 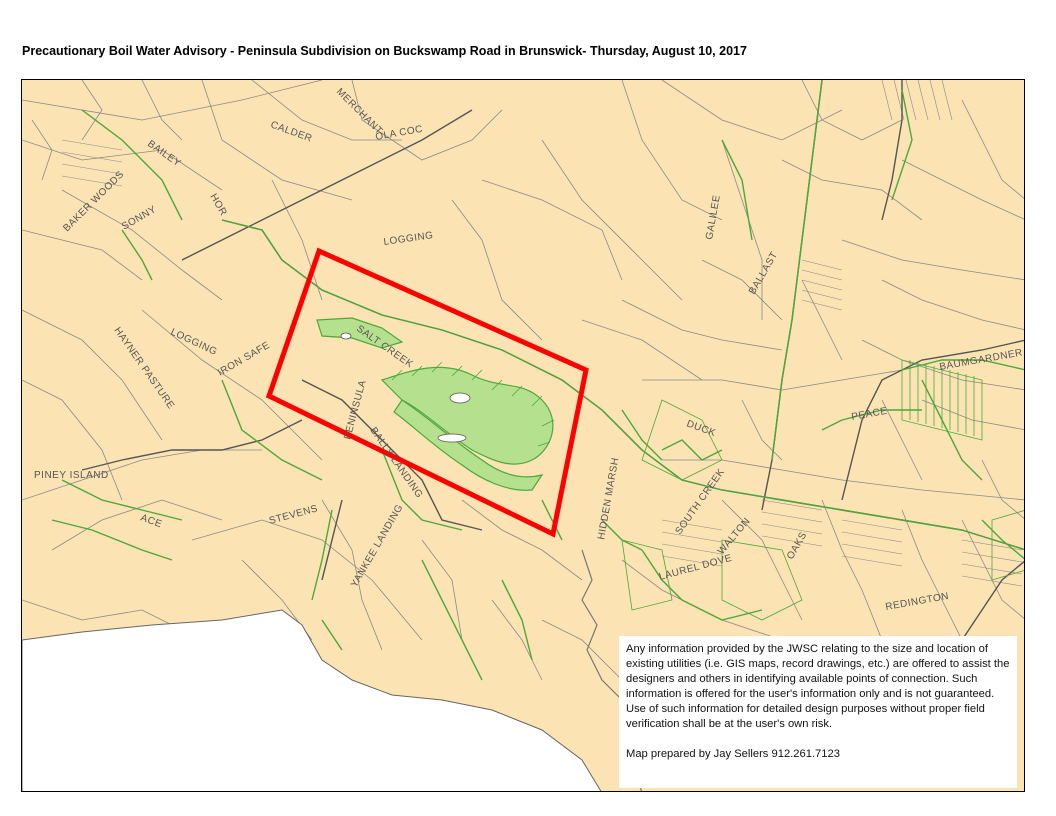 I want to click on map-credit: Map prepared by Jay Sellers 912.261.7123, so click(x=733, y=754).